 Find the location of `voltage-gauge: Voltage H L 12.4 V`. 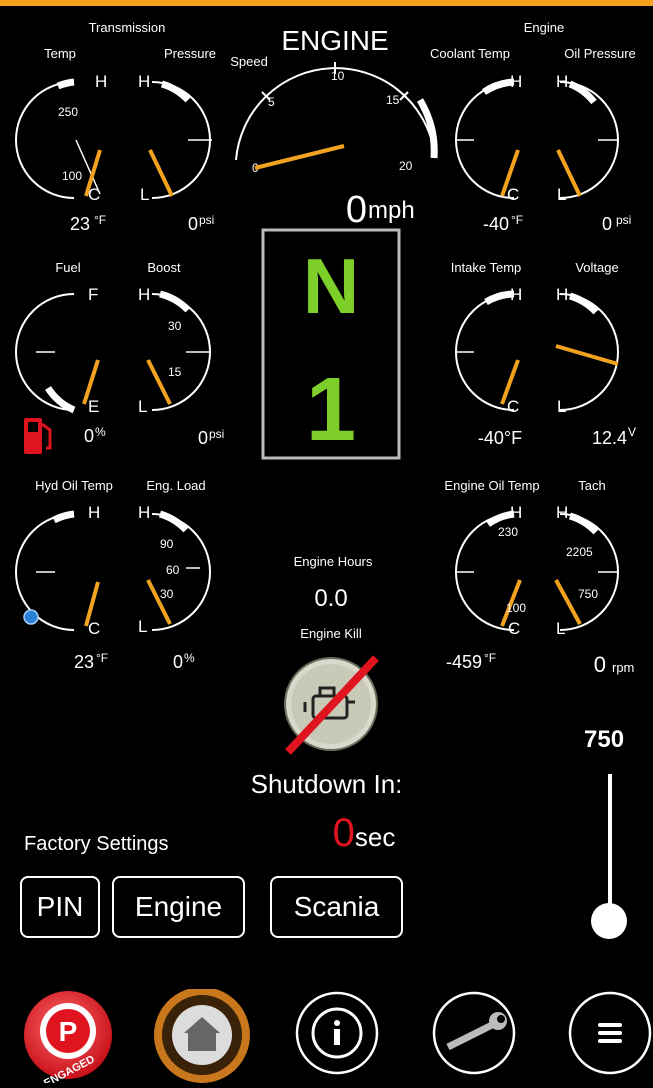

voltage-gauge: Voltage H L 12.4 V is located at coordinates (595, 354).